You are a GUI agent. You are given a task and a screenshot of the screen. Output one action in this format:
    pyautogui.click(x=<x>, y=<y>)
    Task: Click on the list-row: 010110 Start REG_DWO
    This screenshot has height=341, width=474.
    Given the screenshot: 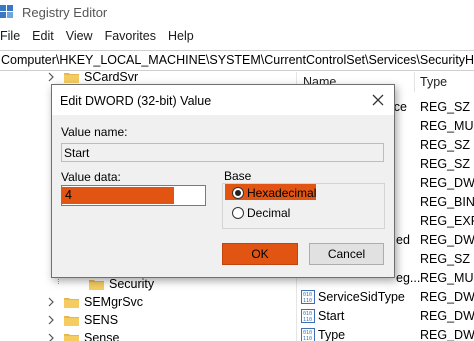 What is the action you would take?
    pyautogui.click(x=385, y=316)
    